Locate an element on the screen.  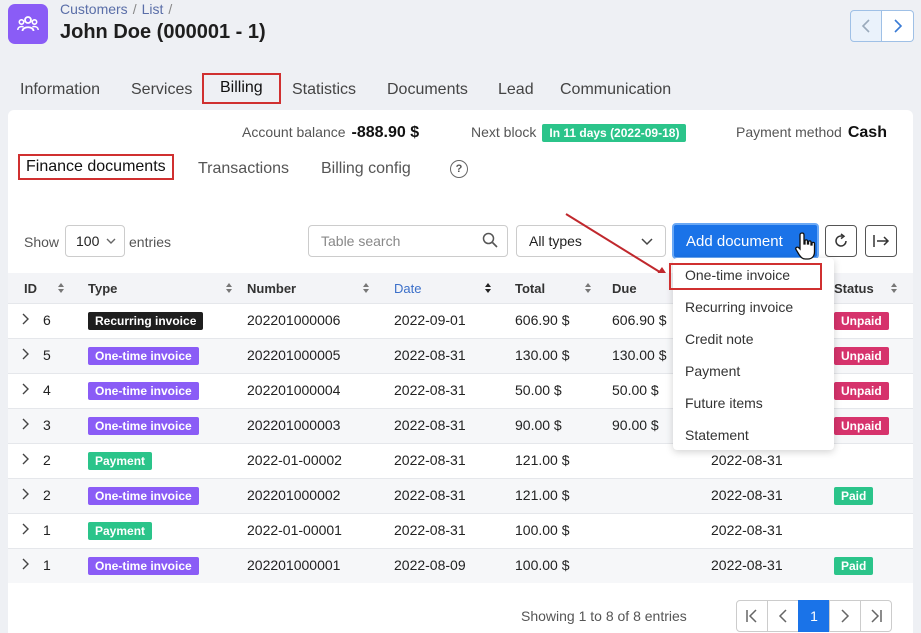
status-badge: Unpaid is located at coordinates (861, 391).